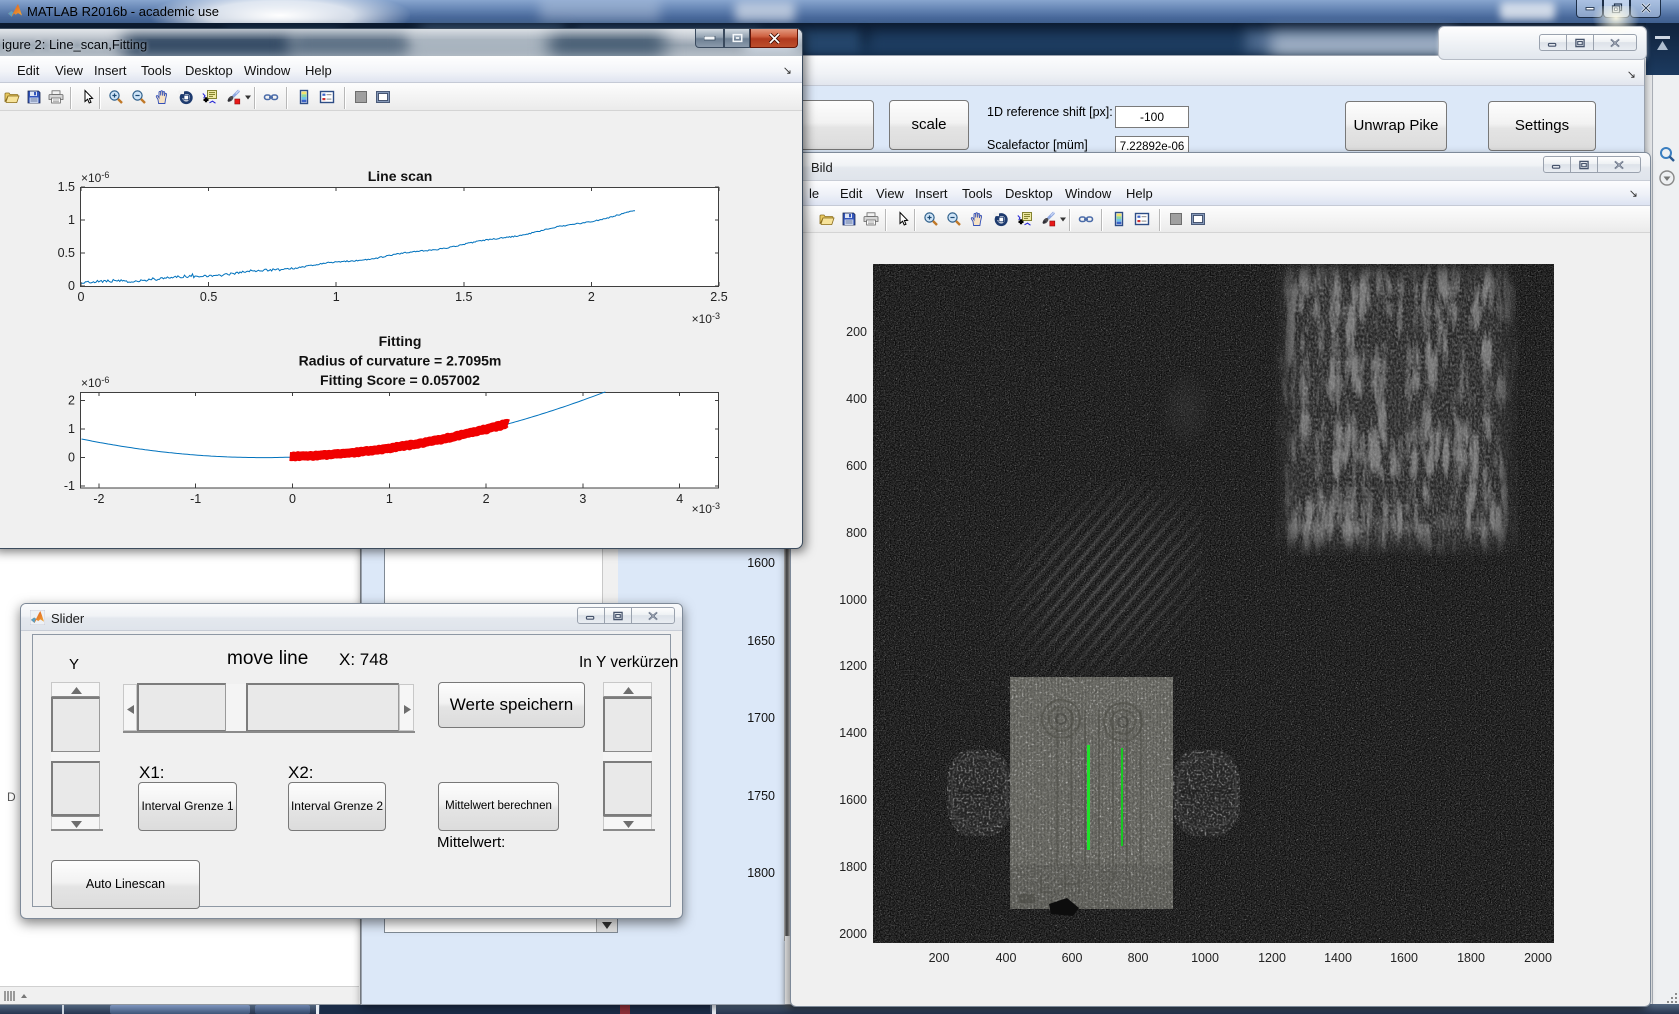  I want to click on svg-text: Fitting Score = 0.057002, so click(400, 380).